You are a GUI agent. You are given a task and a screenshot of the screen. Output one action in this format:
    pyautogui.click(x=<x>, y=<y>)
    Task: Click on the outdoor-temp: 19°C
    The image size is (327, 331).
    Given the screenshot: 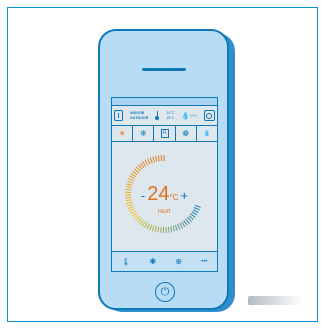 What is the action you would take?
    pyautogui.click(x=170, y=117)
    